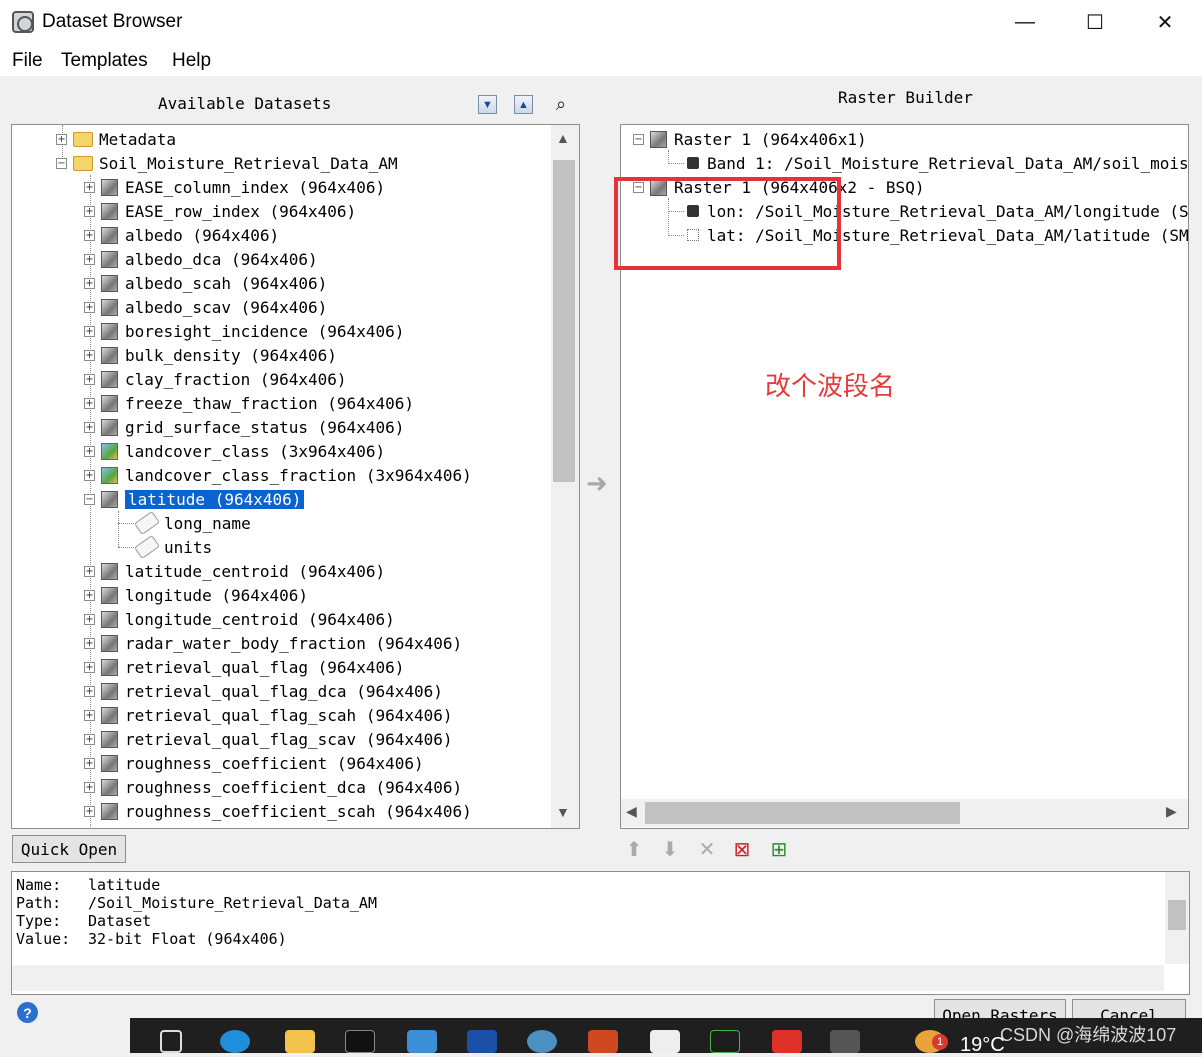 This screenshot has height=1057, width=1202. What do you see at coordinates (220, 211) in the screenshot?
I see `tree-item: + EASE_row_index (964x406)` at bounding box center [220, 211].